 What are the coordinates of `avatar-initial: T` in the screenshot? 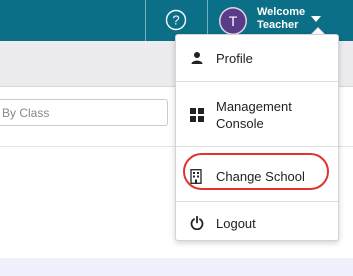 It's located at (233, 21).